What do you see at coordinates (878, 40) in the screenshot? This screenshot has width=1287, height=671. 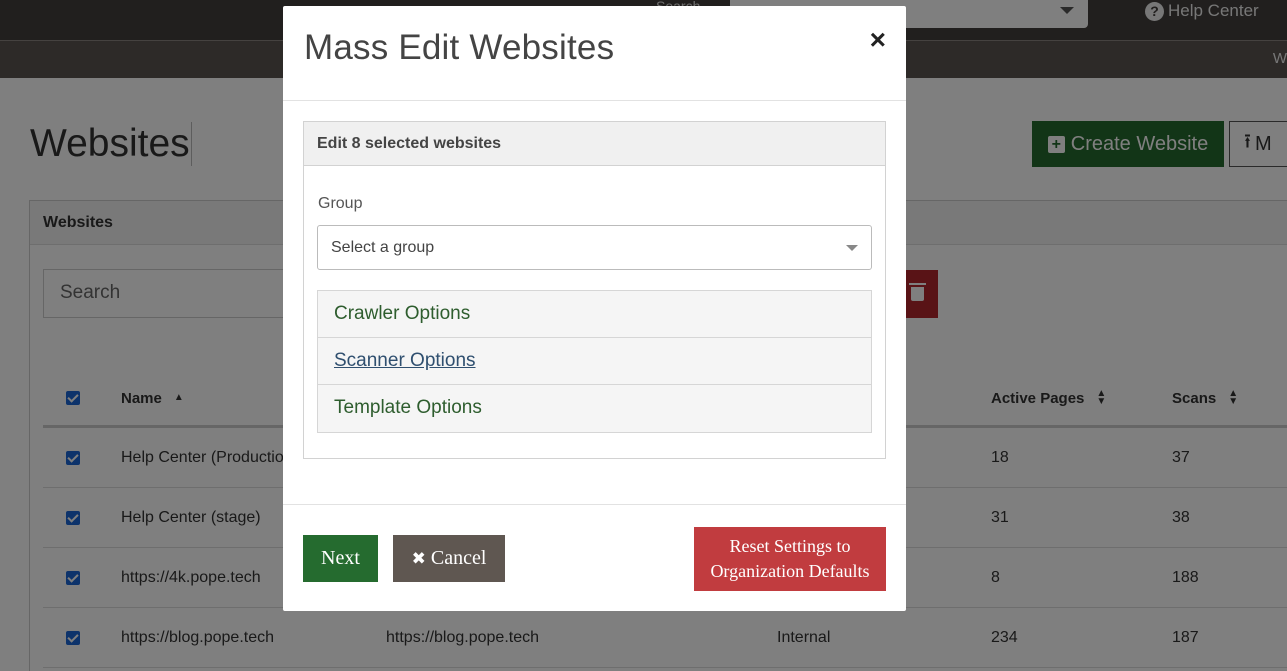 I see `close-icon: ×` at bounding box center [878, 40].